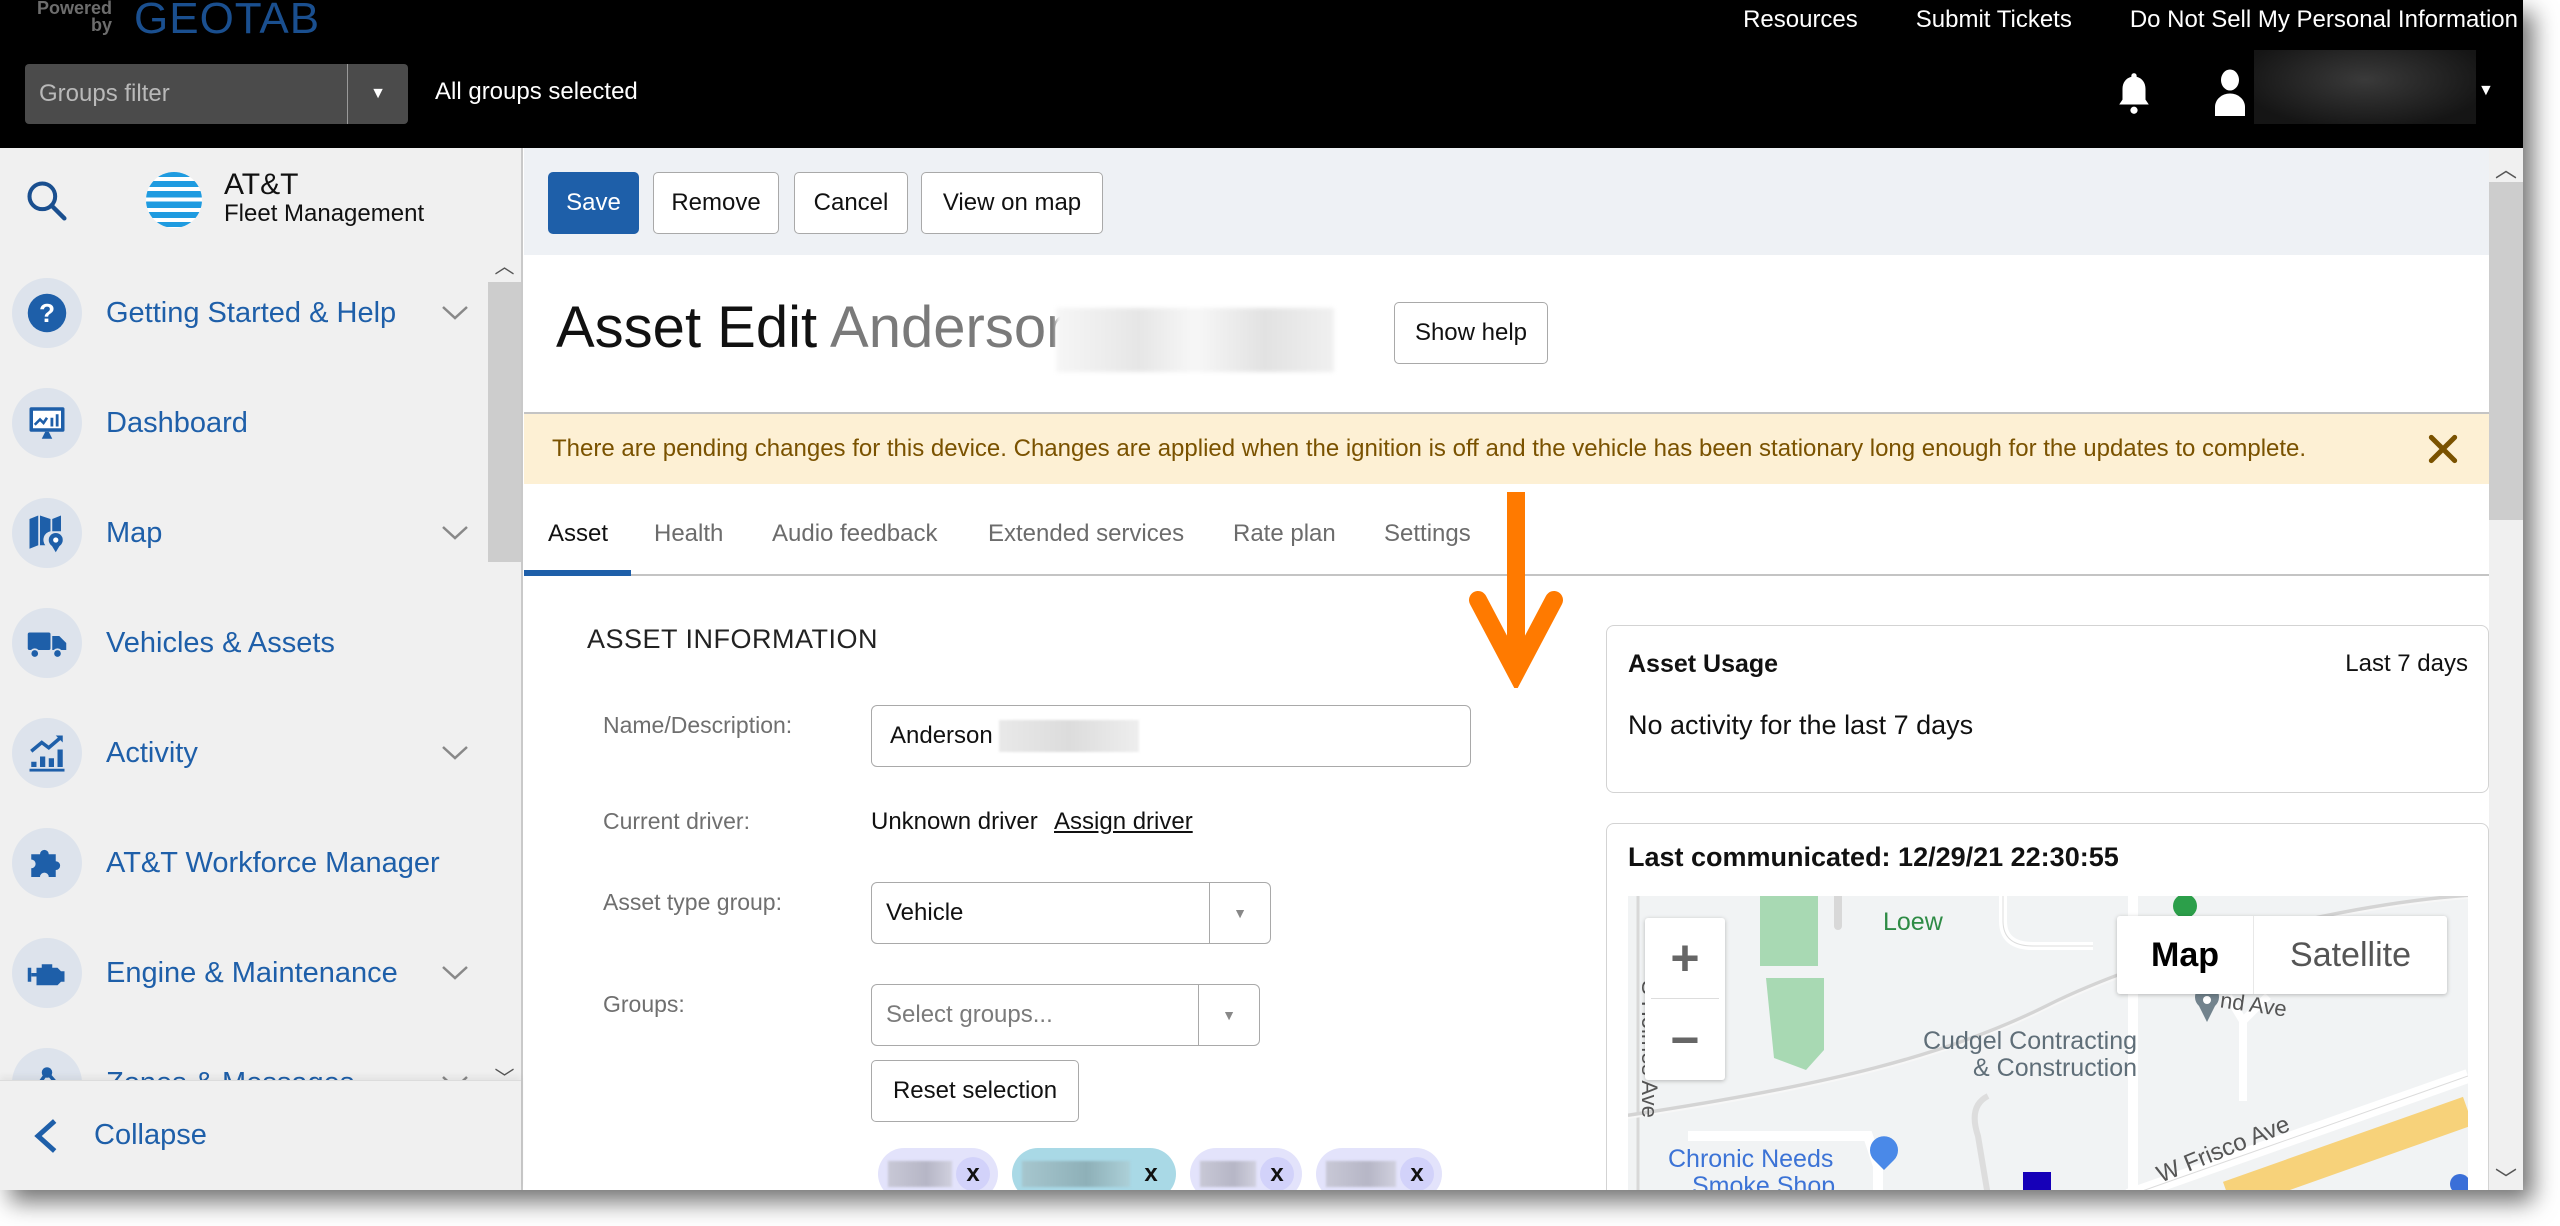 The image size is (2560, 1226). I want to click on map-type-toggle: Map Satellite, so click(2282, 955).